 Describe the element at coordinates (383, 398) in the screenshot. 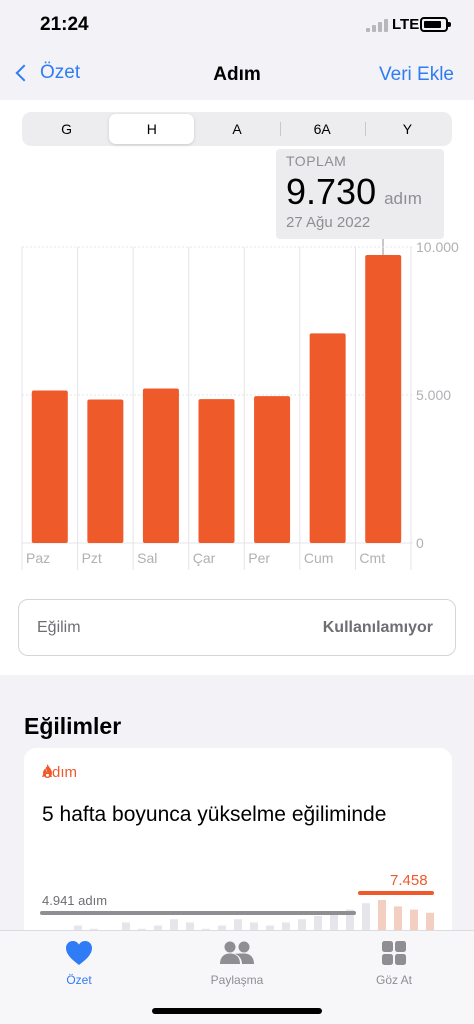

I see `bar-cmt` at that location.